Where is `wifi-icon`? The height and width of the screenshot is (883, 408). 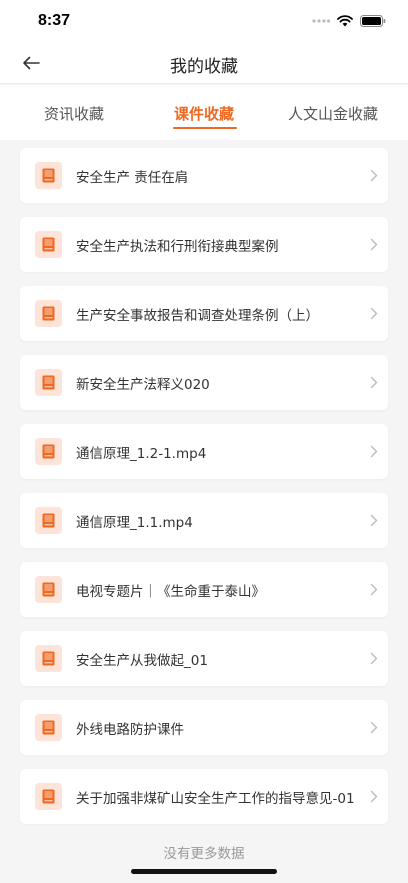 wifi-icon is located at coordinates (345, 21).